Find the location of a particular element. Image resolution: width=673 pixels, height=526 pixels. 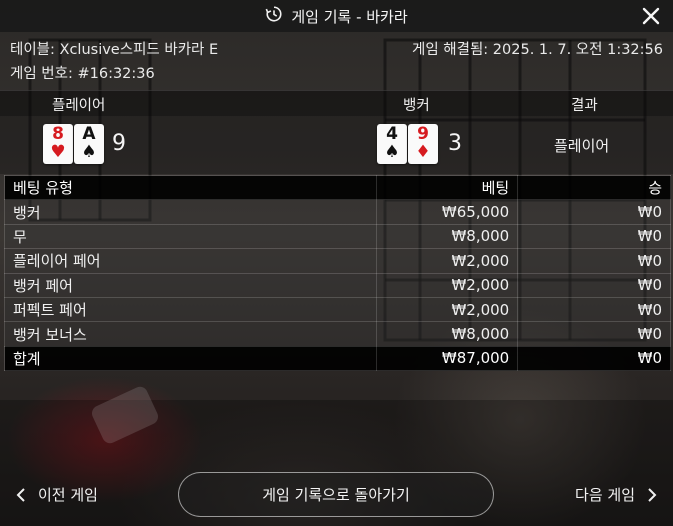

player-card-1: 8 ♥ is located at coordinates (58, 144).